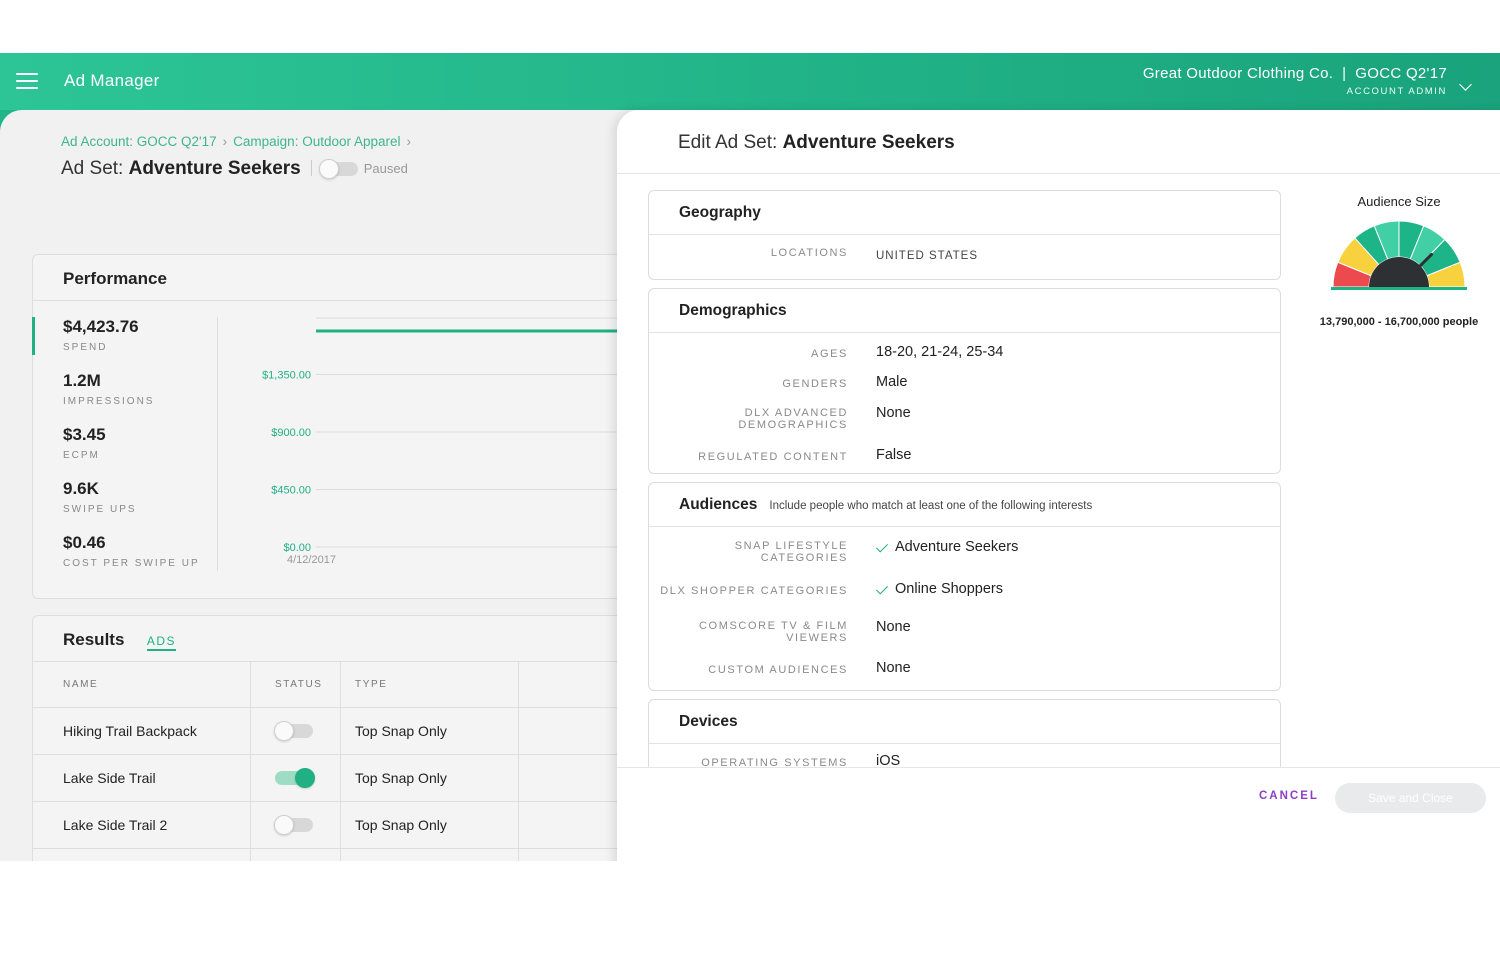 Image resolution: width=1500 pixels, height=970 pixels. I want to click on performance-title: Performance, so click(352, 278).